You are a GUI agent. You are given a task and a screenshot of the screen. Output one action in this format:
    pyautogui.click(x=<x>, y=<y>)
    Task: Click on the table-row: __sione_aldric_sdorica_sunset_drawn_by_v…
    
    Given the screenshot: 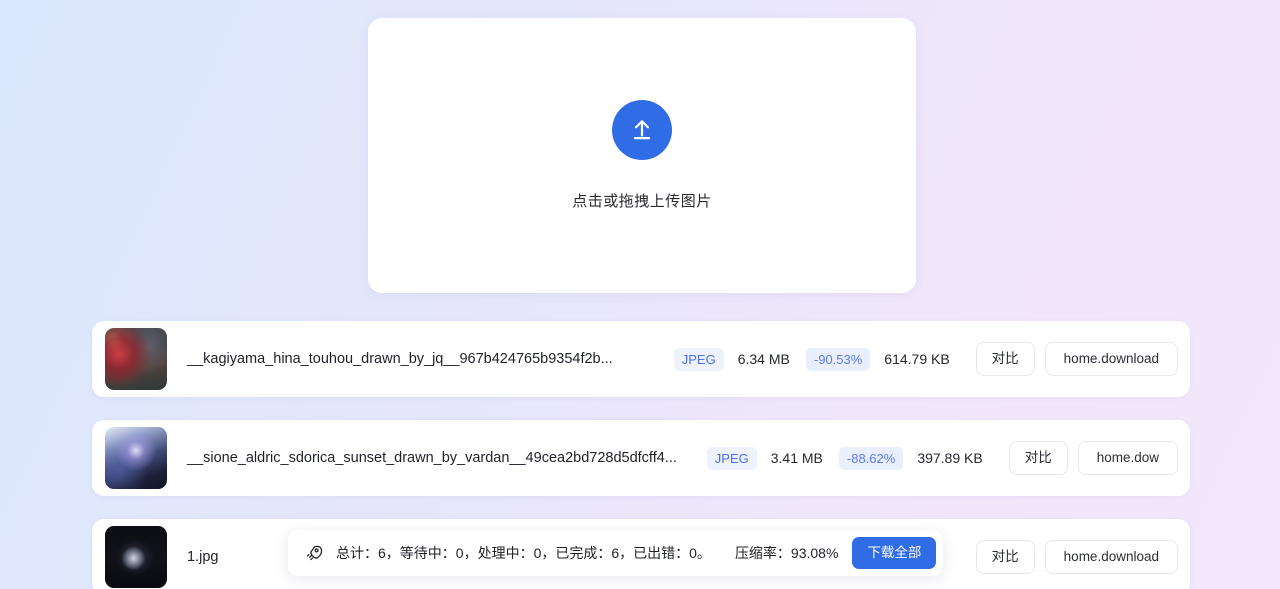 What is the action you would take?
    pyautogui.click(x=641, y=458)
    